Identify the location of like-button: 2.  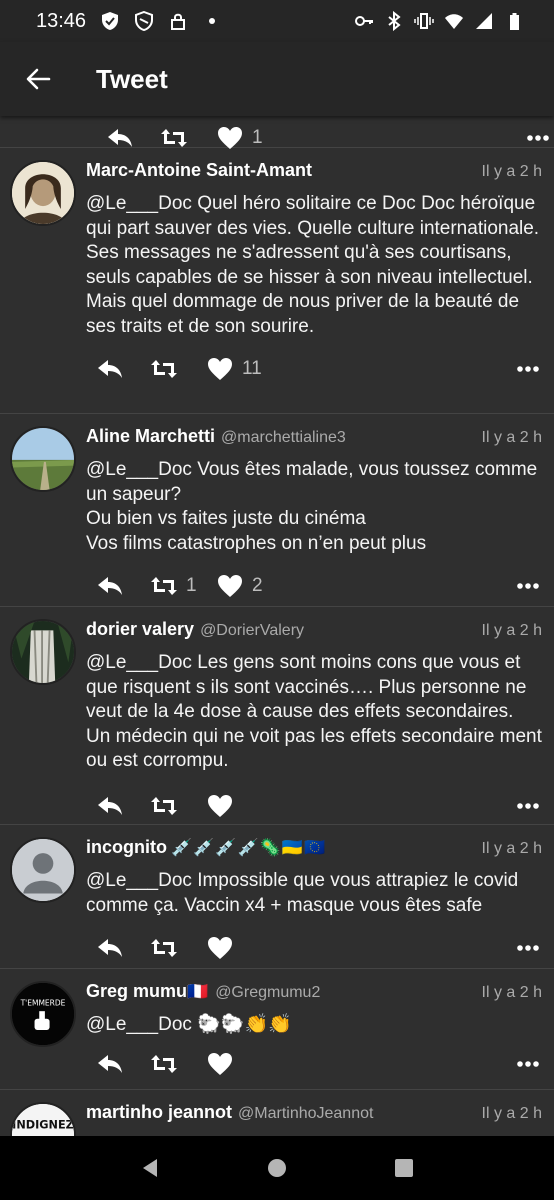
(239, 586).